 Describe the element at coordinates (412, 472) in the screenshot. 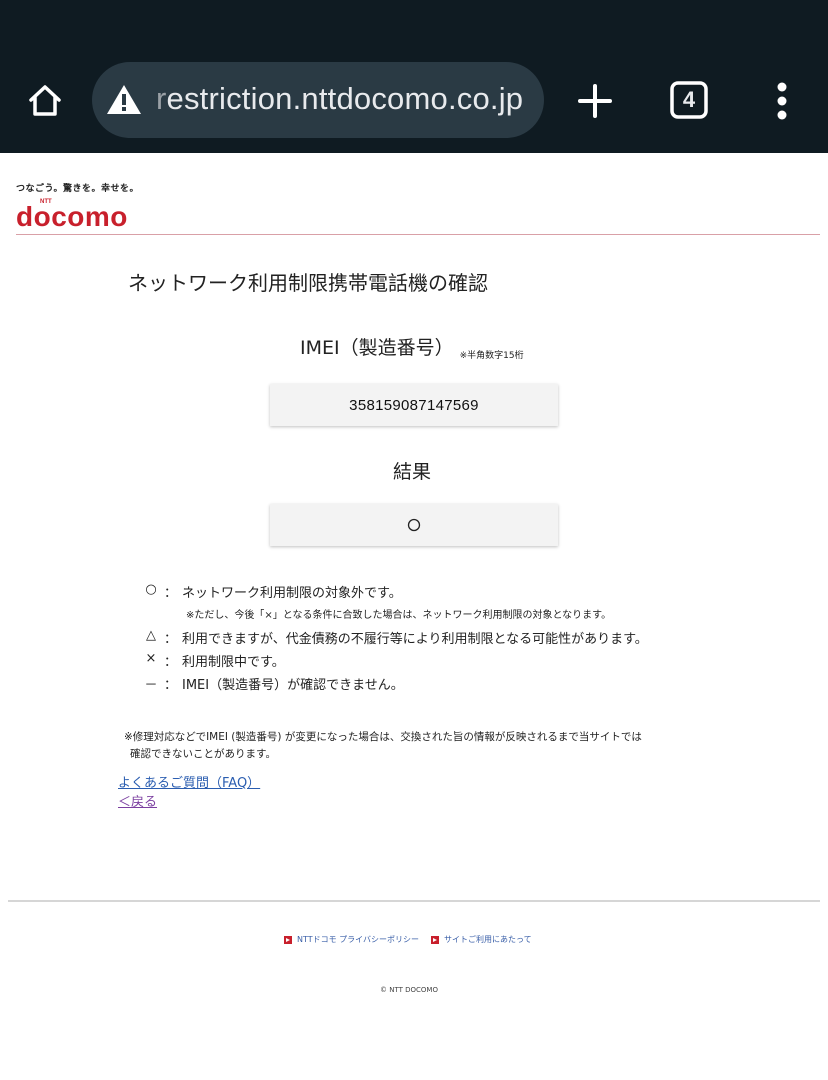

I see `result-label: 結果` at that location.